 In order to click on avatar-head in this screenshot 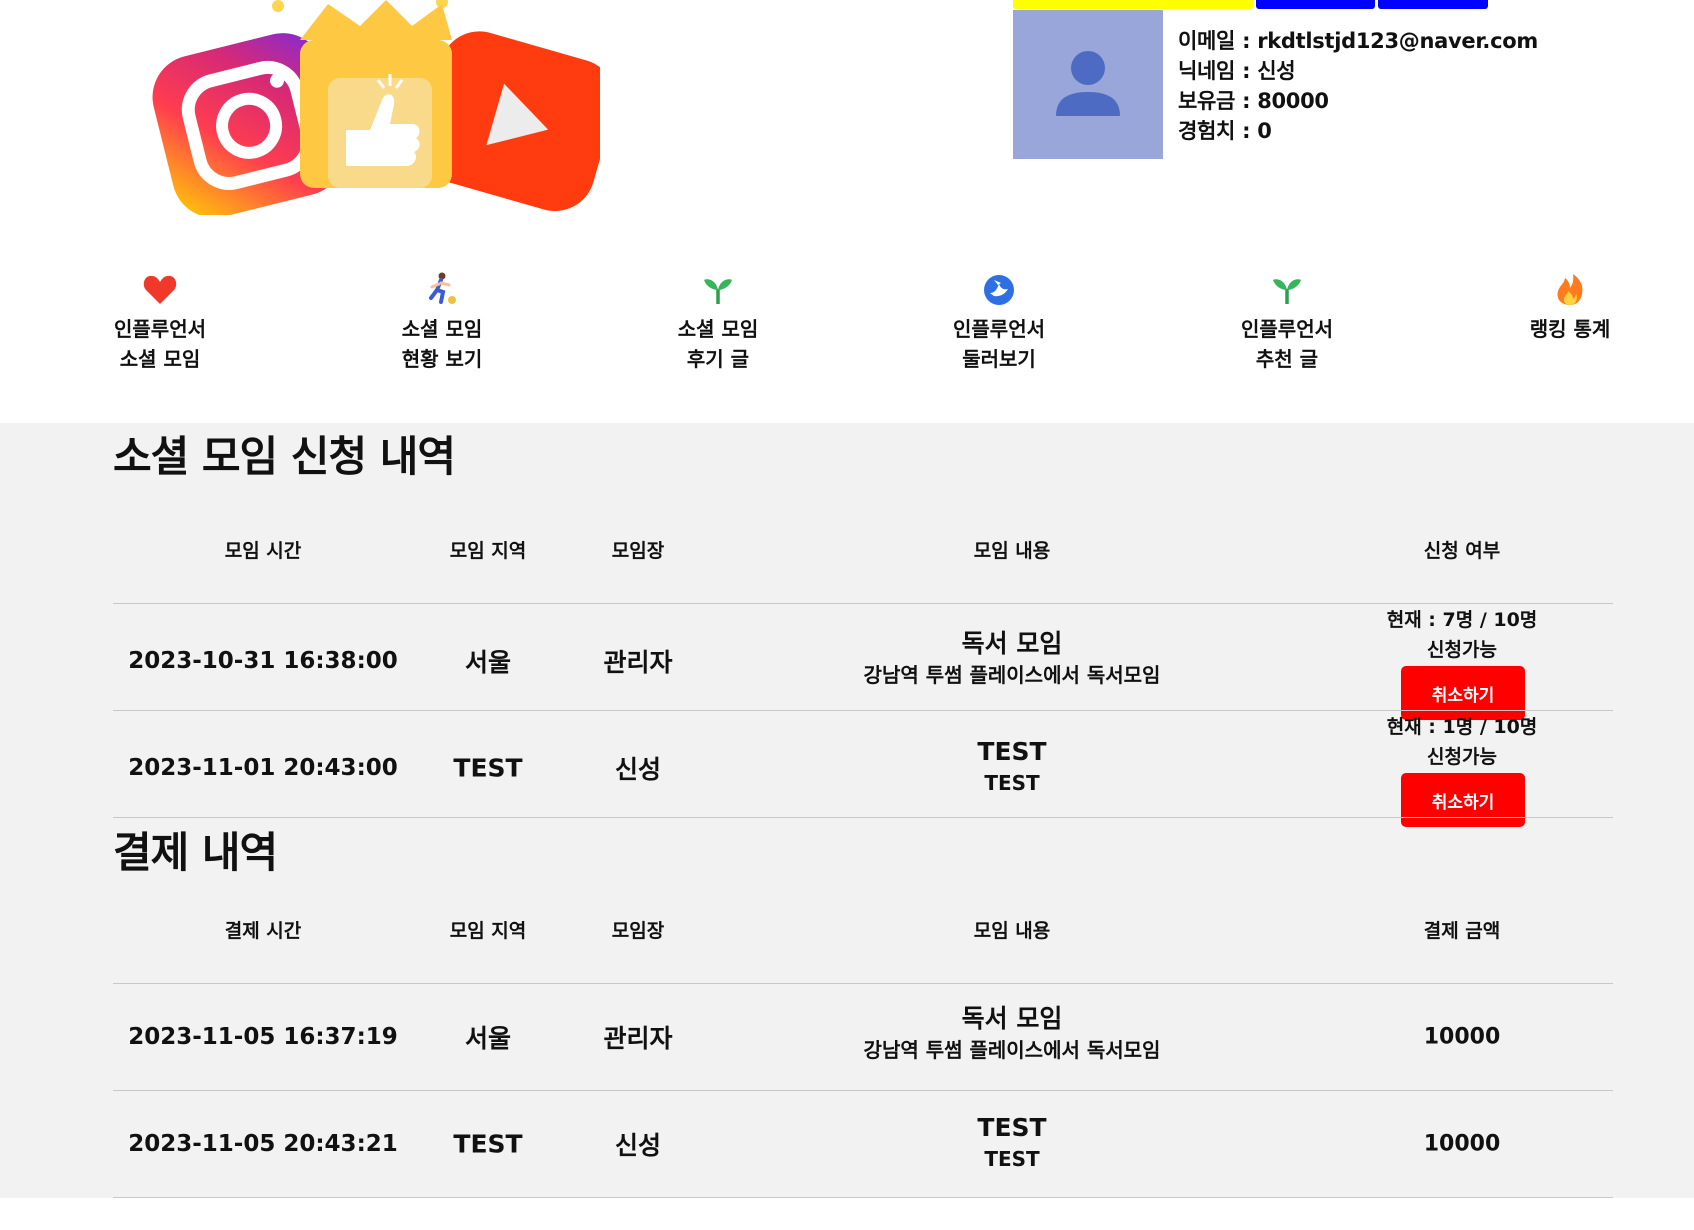, I will do `click(1088, 68)`.